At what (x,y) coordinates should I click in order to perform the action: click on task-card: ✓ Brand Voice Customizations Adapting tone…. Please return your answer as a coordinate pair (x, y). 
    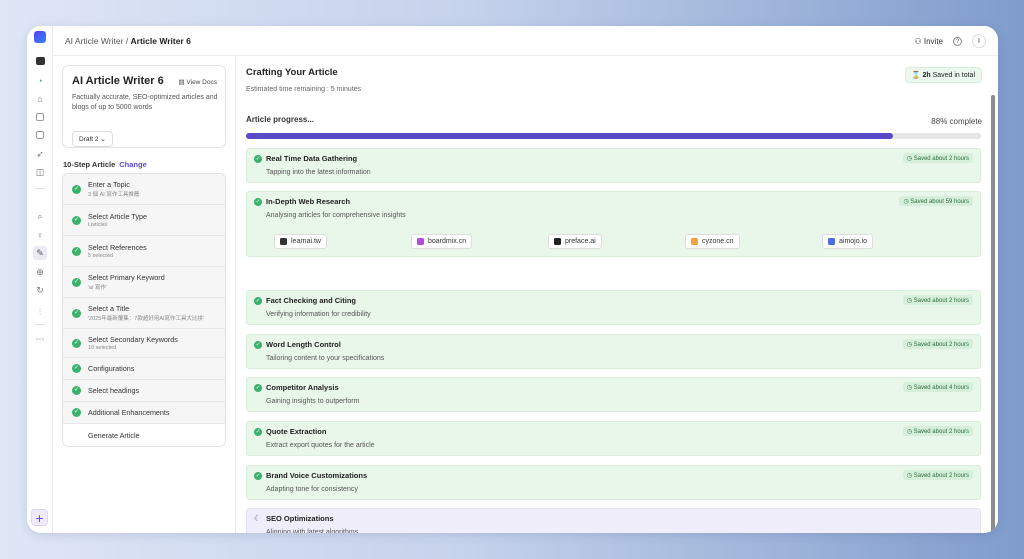
    Looking at the image, I should click on (613, 482).